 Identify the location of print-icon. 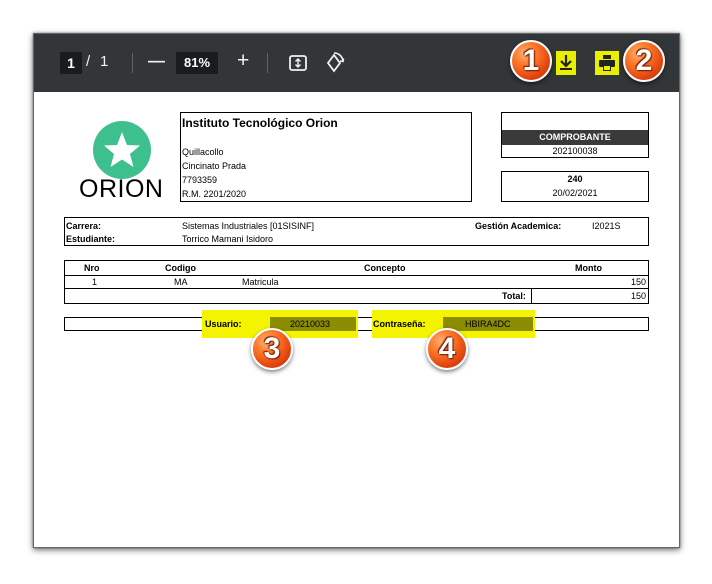
(607, 63).